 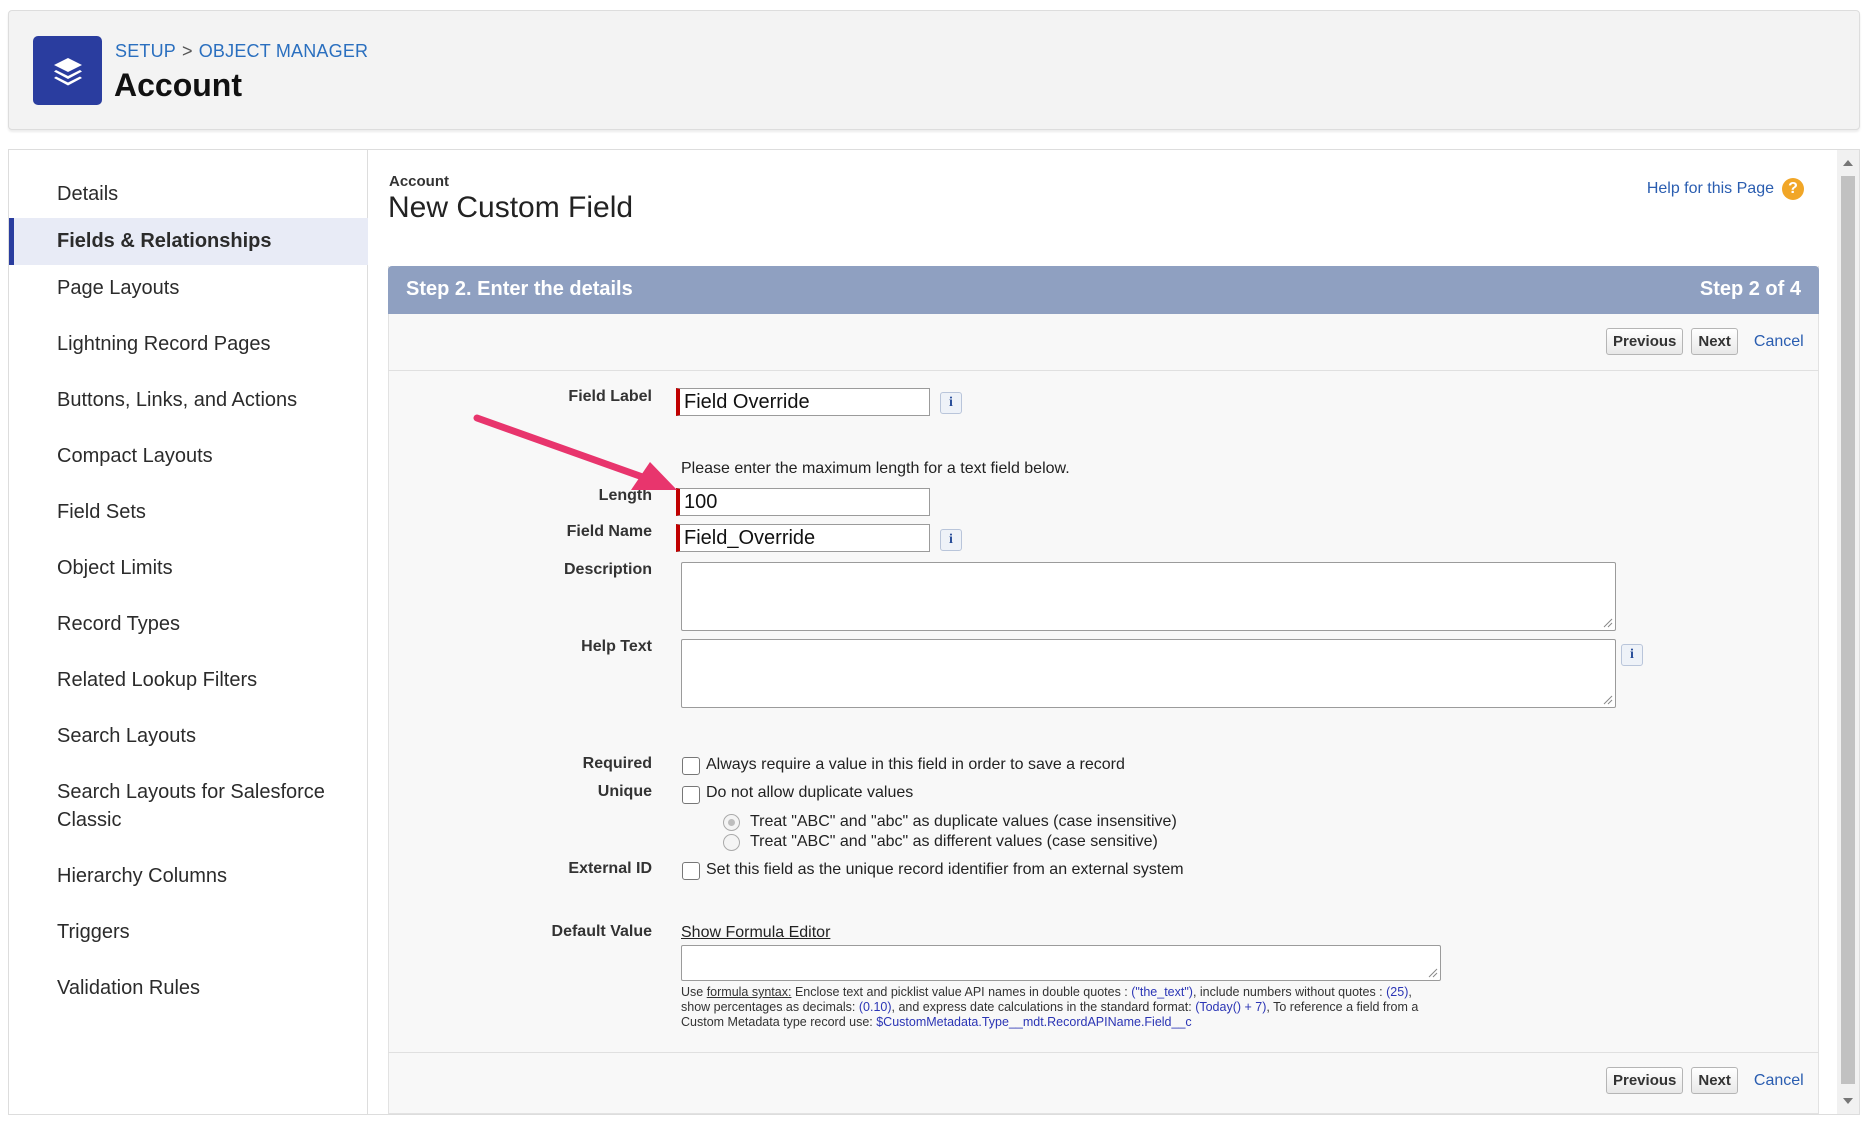 I want to click on sidebar-item-hierarchy-columns: Hierarchy Columns, so click(x=188, y=876).